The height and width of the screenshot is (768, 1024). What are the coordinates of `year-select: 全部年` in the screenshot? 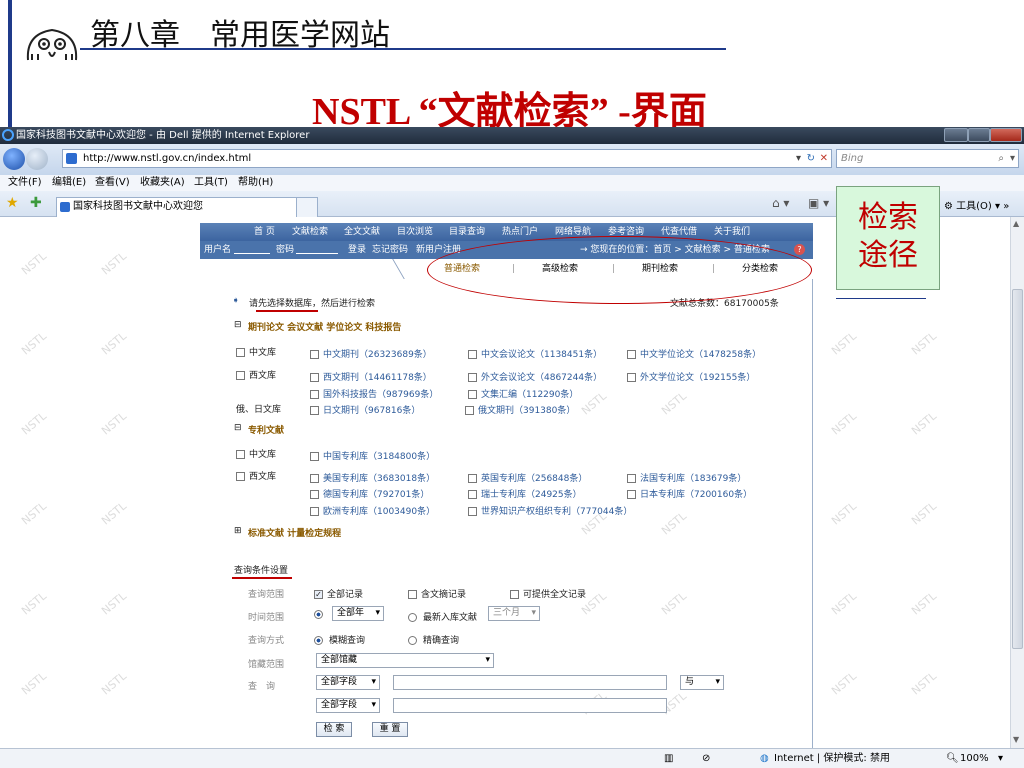 It's located at (358, 613).